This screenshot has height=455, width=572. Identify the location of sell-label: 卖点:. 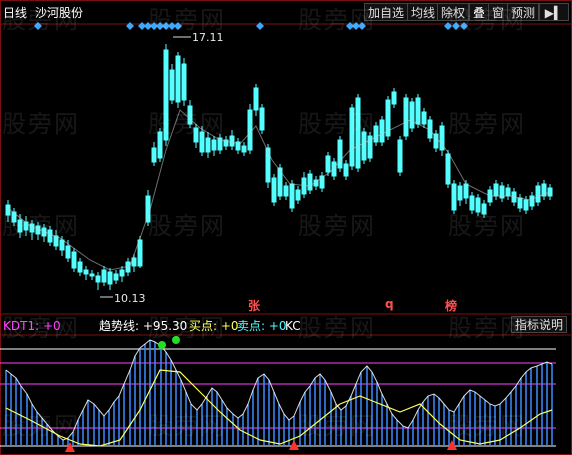
(251, 326).